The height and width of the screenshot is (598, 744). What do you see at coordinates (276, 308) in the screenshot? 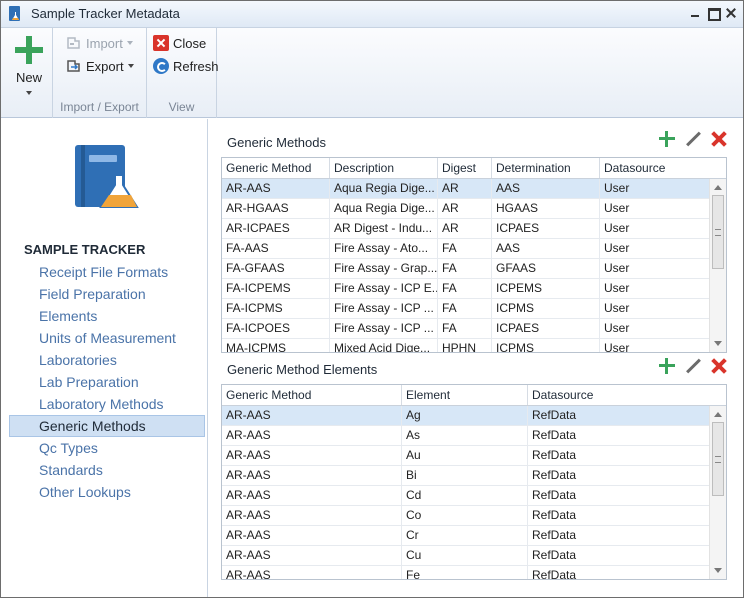
I see `table-cell: FA-ICPMS` at bounding box center [276, 308].